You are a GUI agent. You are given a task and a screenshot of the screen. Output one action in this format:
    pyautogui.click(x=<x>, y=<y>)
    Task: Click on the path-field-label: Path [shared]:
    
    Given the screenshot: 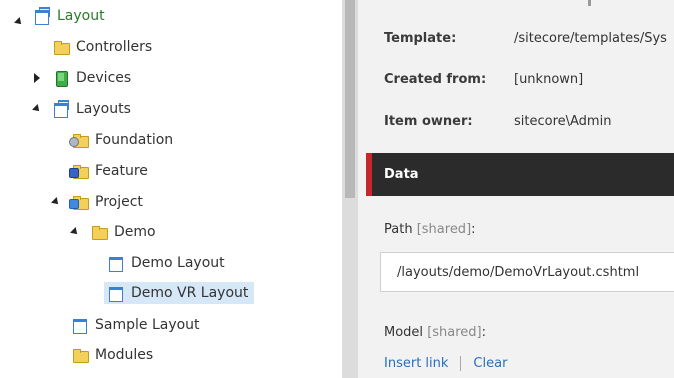 What is the action you would take?
    pyautogui.click(x=430, y=229)
    